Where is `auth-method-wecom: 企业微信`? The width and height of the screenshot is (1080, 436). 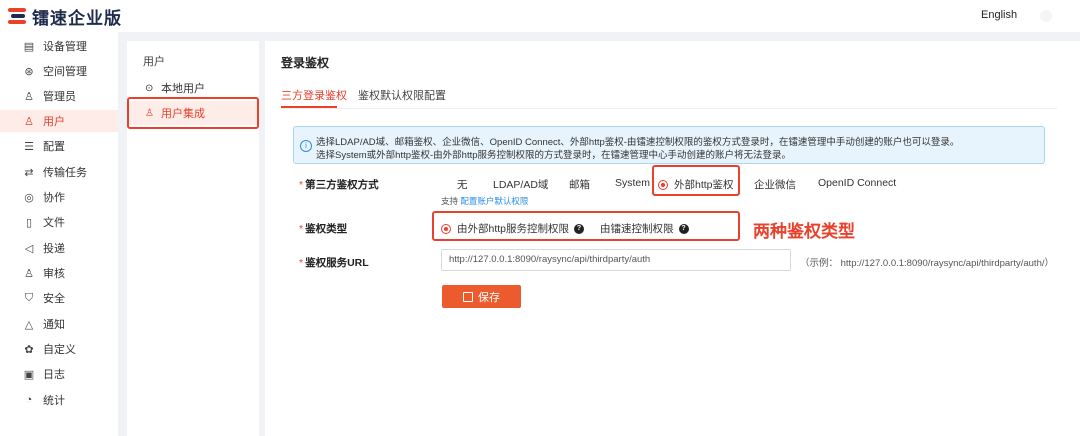
auth-method-wecom: 企业微信 is located at coordinates (767, 184).